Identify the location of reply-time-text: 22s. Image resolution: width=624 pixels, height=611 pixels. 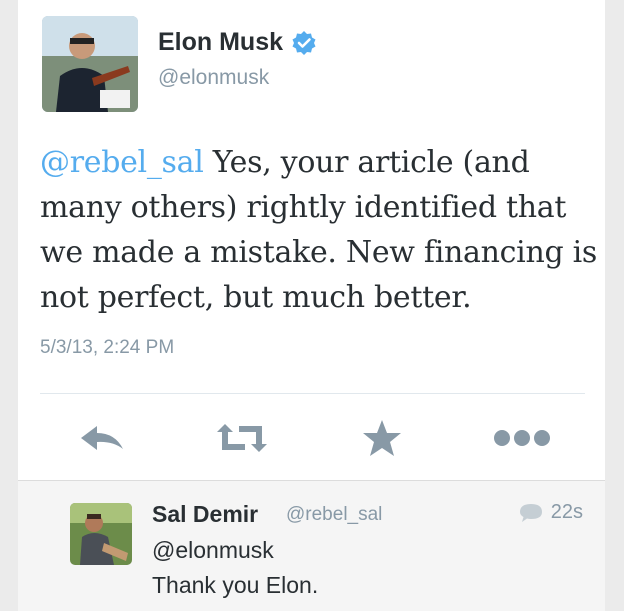
(566, 512).